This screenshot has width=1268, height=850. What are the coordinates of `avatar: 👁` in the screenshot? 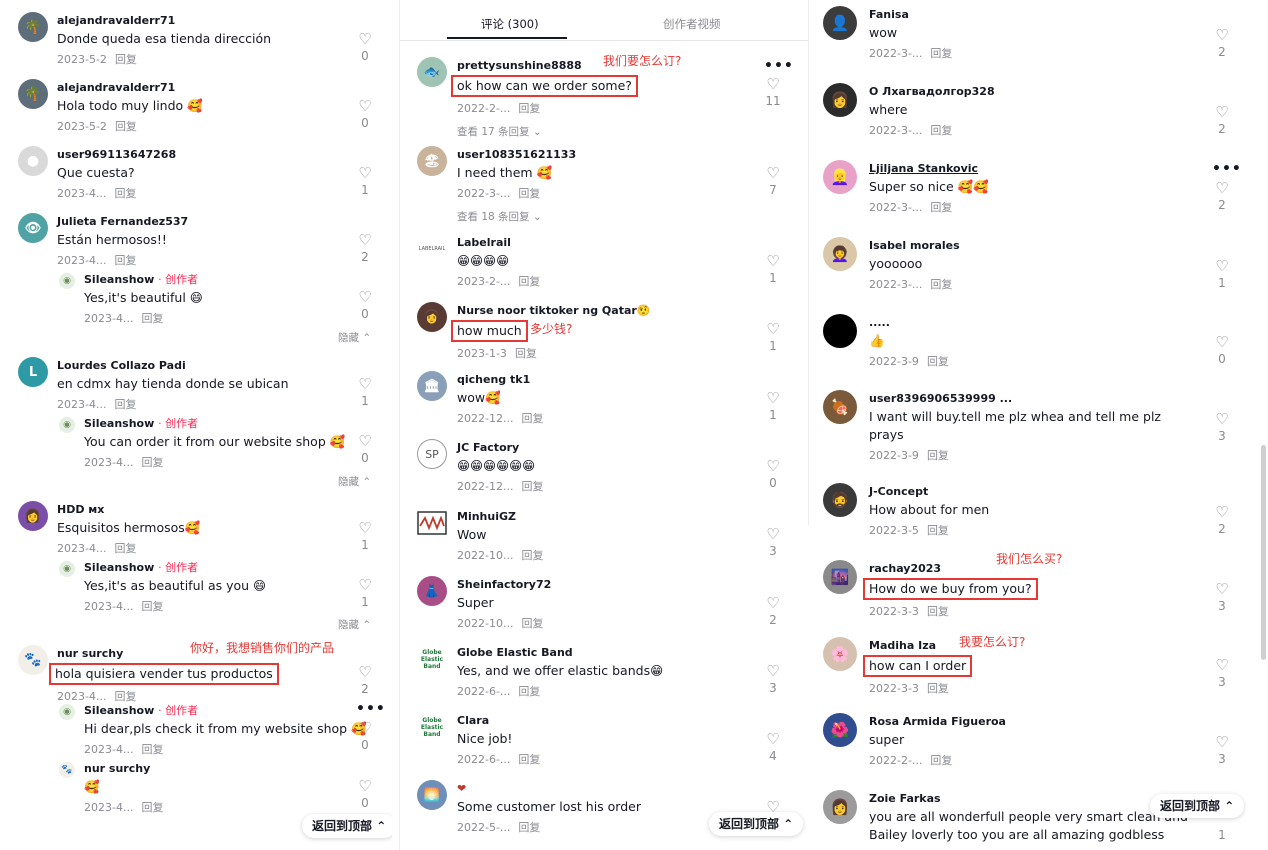 It's located at (33, 228).